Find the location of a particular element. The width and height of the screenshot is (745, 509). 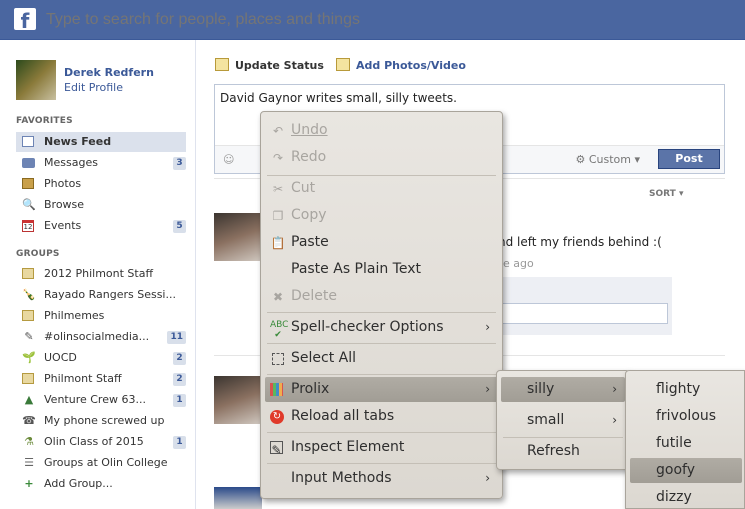

group-icon is located at coordinates (28, 315).